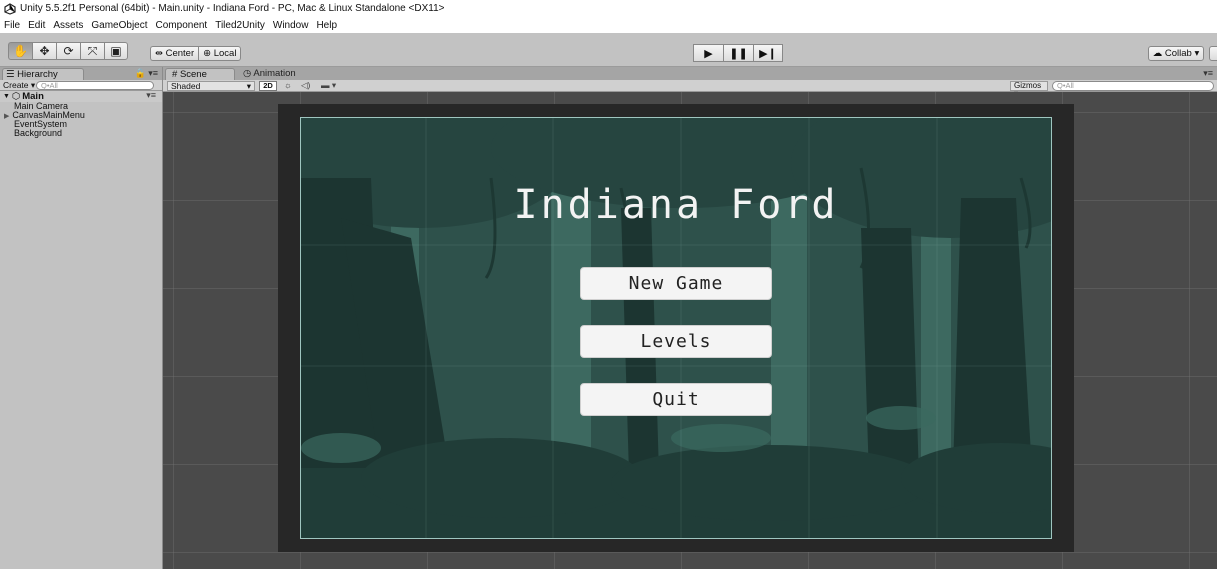  I want to click on pause-icon: ❚❚, so click(738, 53).